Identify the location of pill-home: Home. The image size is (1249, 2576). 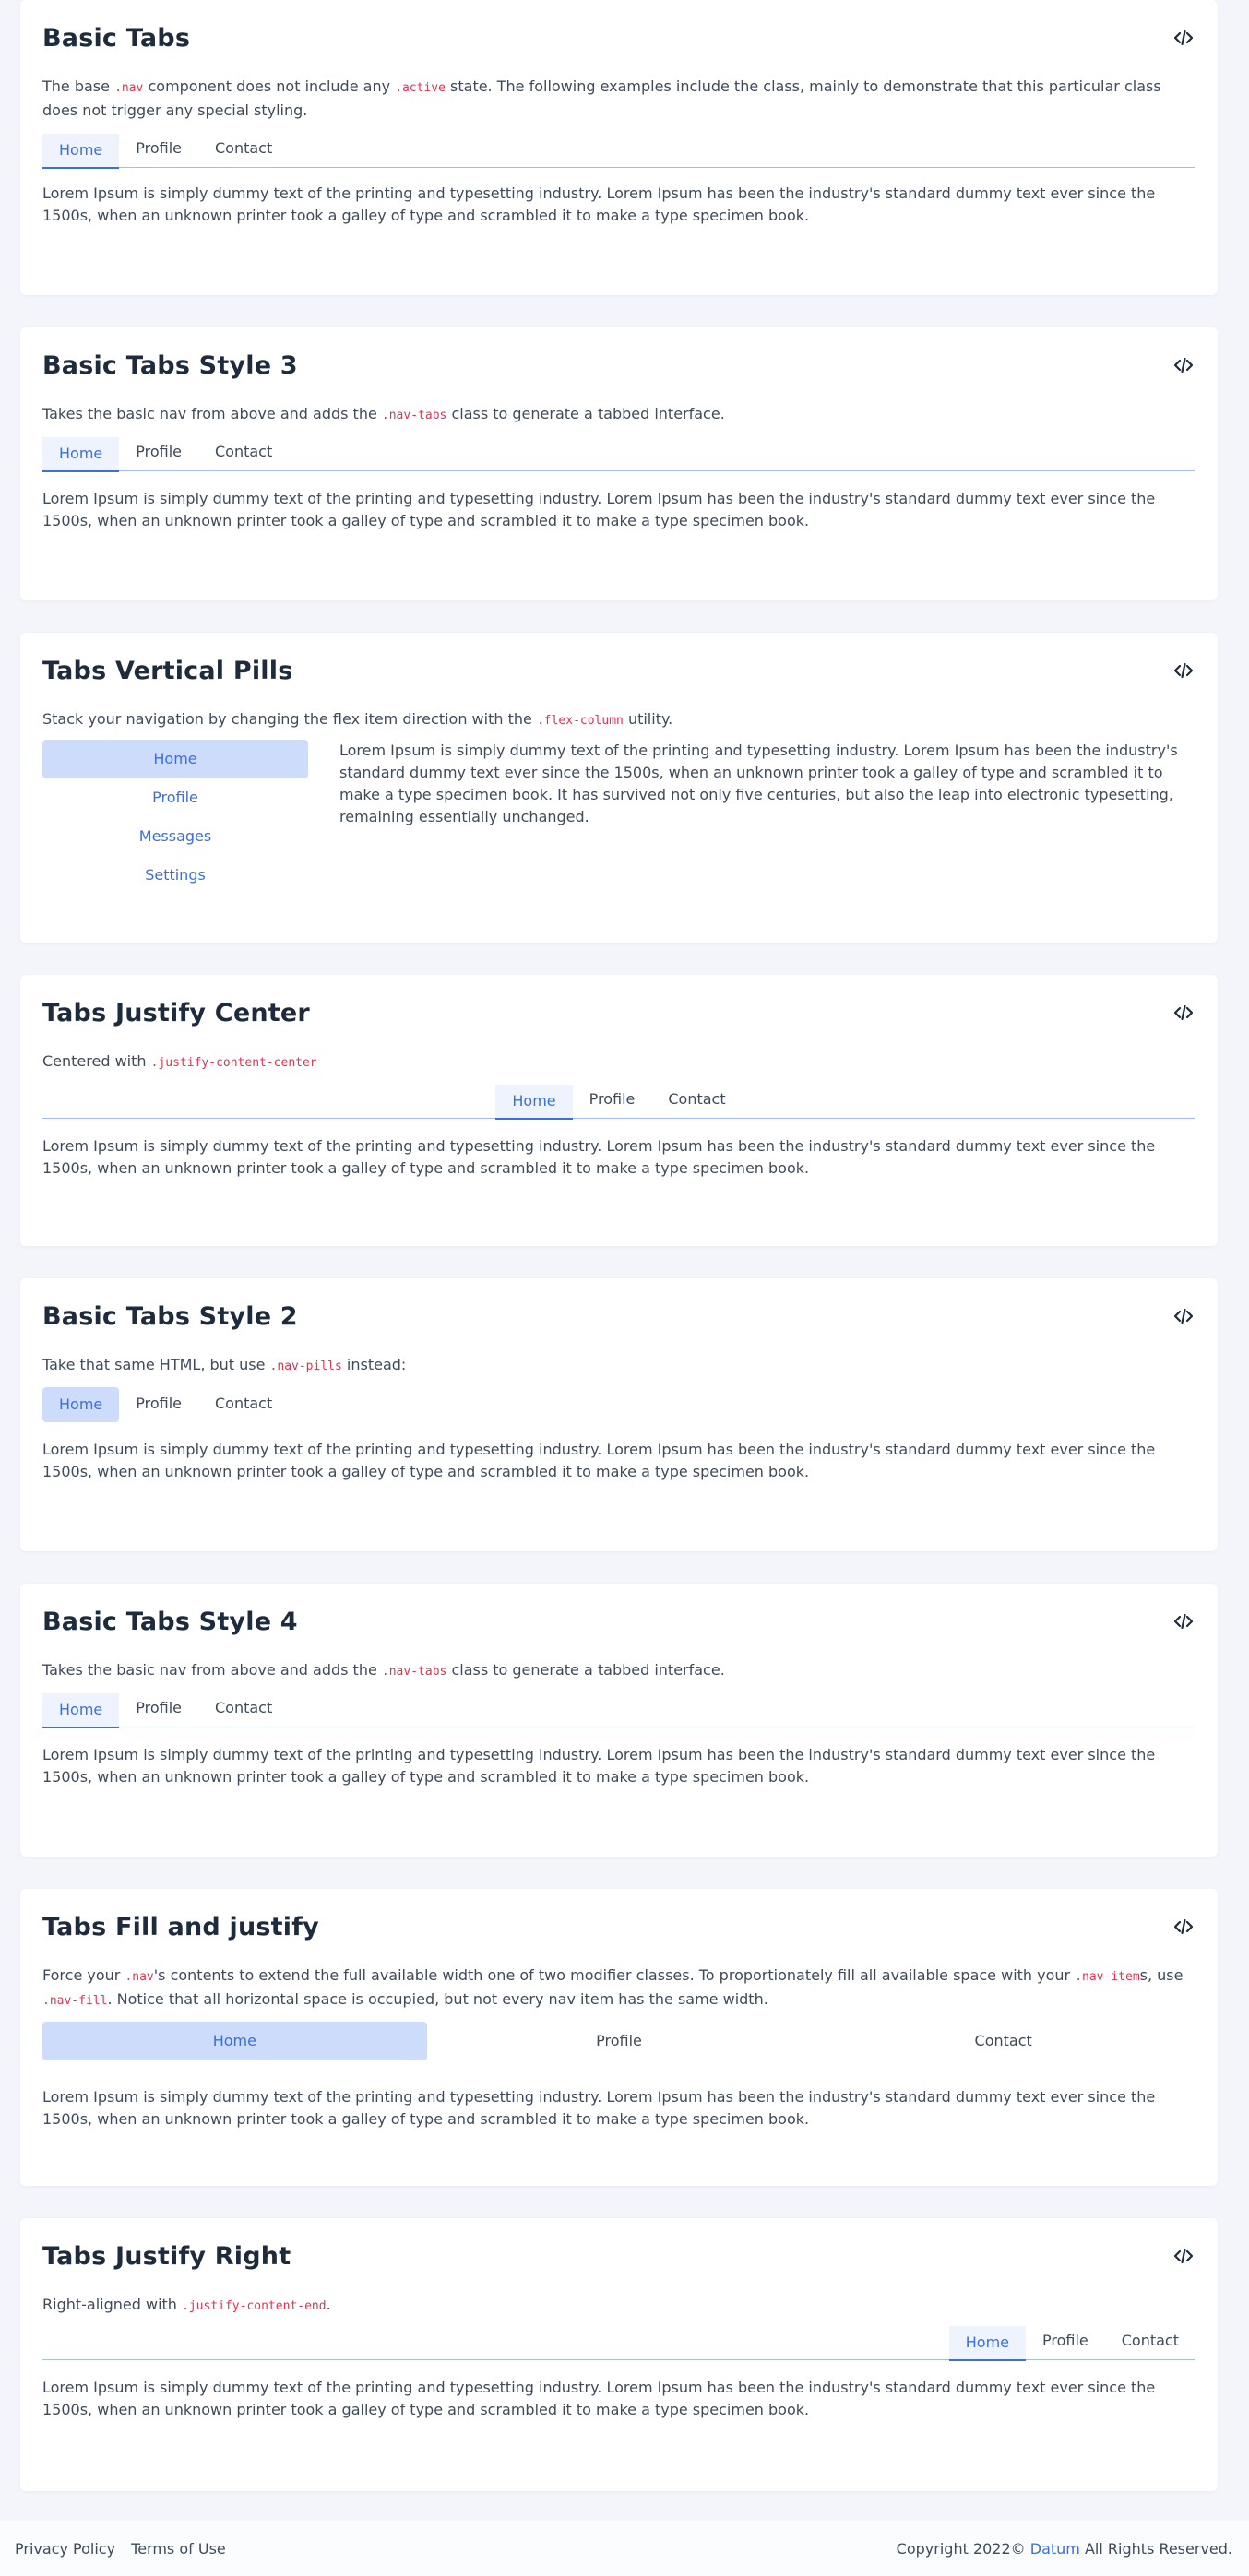
(175, 759).